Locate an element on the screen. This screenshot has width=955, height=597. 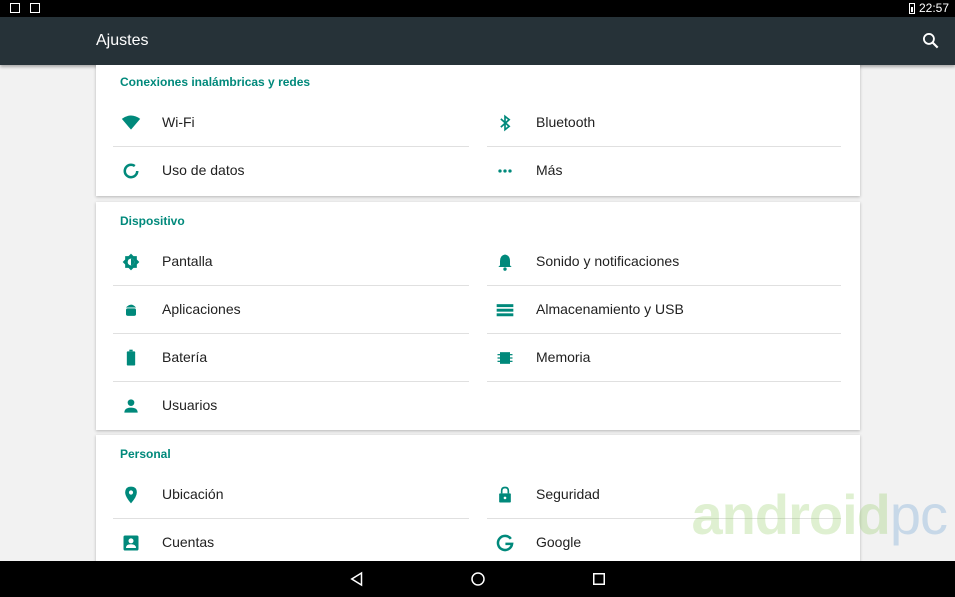
storage-icon is located at coordinates (505, 310).